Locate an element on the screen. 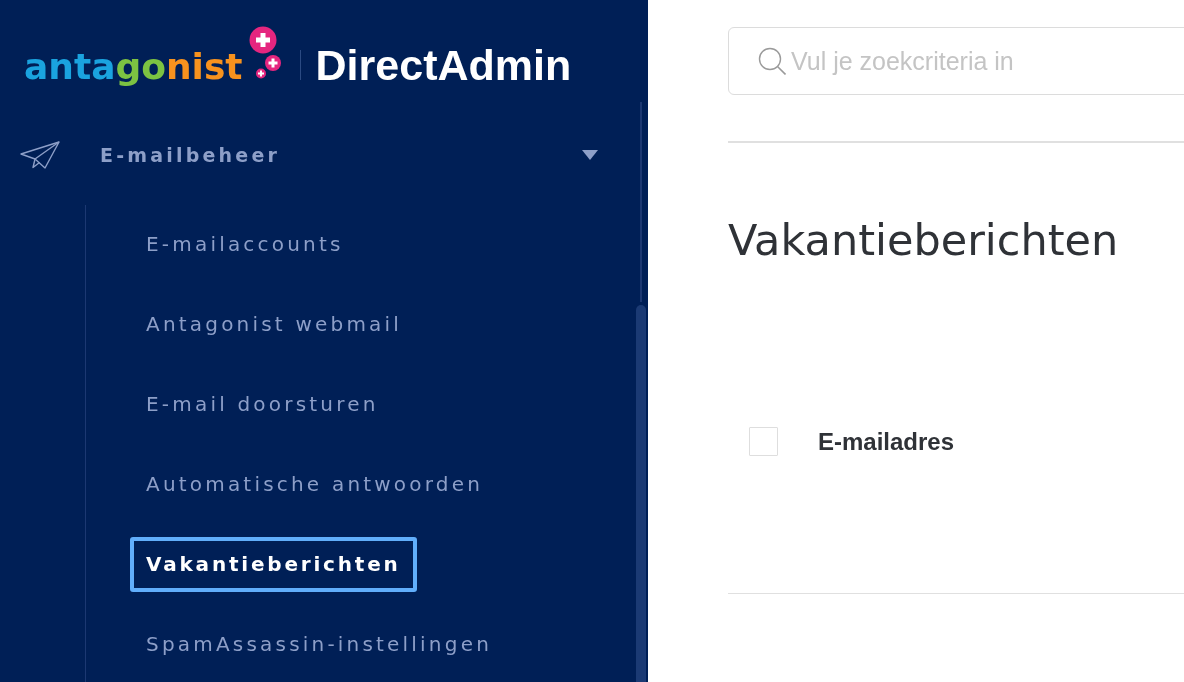 This screenshot has width=1184, height=682. nav-group-toggle: E-mailbeheer is located at coordinates (190, 155).